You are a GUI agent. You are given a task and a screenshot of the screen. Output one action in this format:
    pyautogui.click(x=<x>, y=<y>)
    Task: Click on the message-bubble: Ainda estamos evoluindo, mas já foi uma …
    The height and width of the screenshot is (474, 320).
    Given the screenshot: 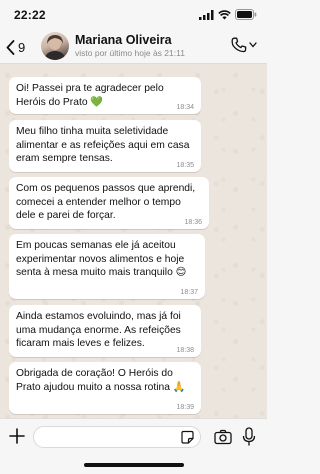 What is the action you would take?
    pyautogui.click(x=105, y=331)
    